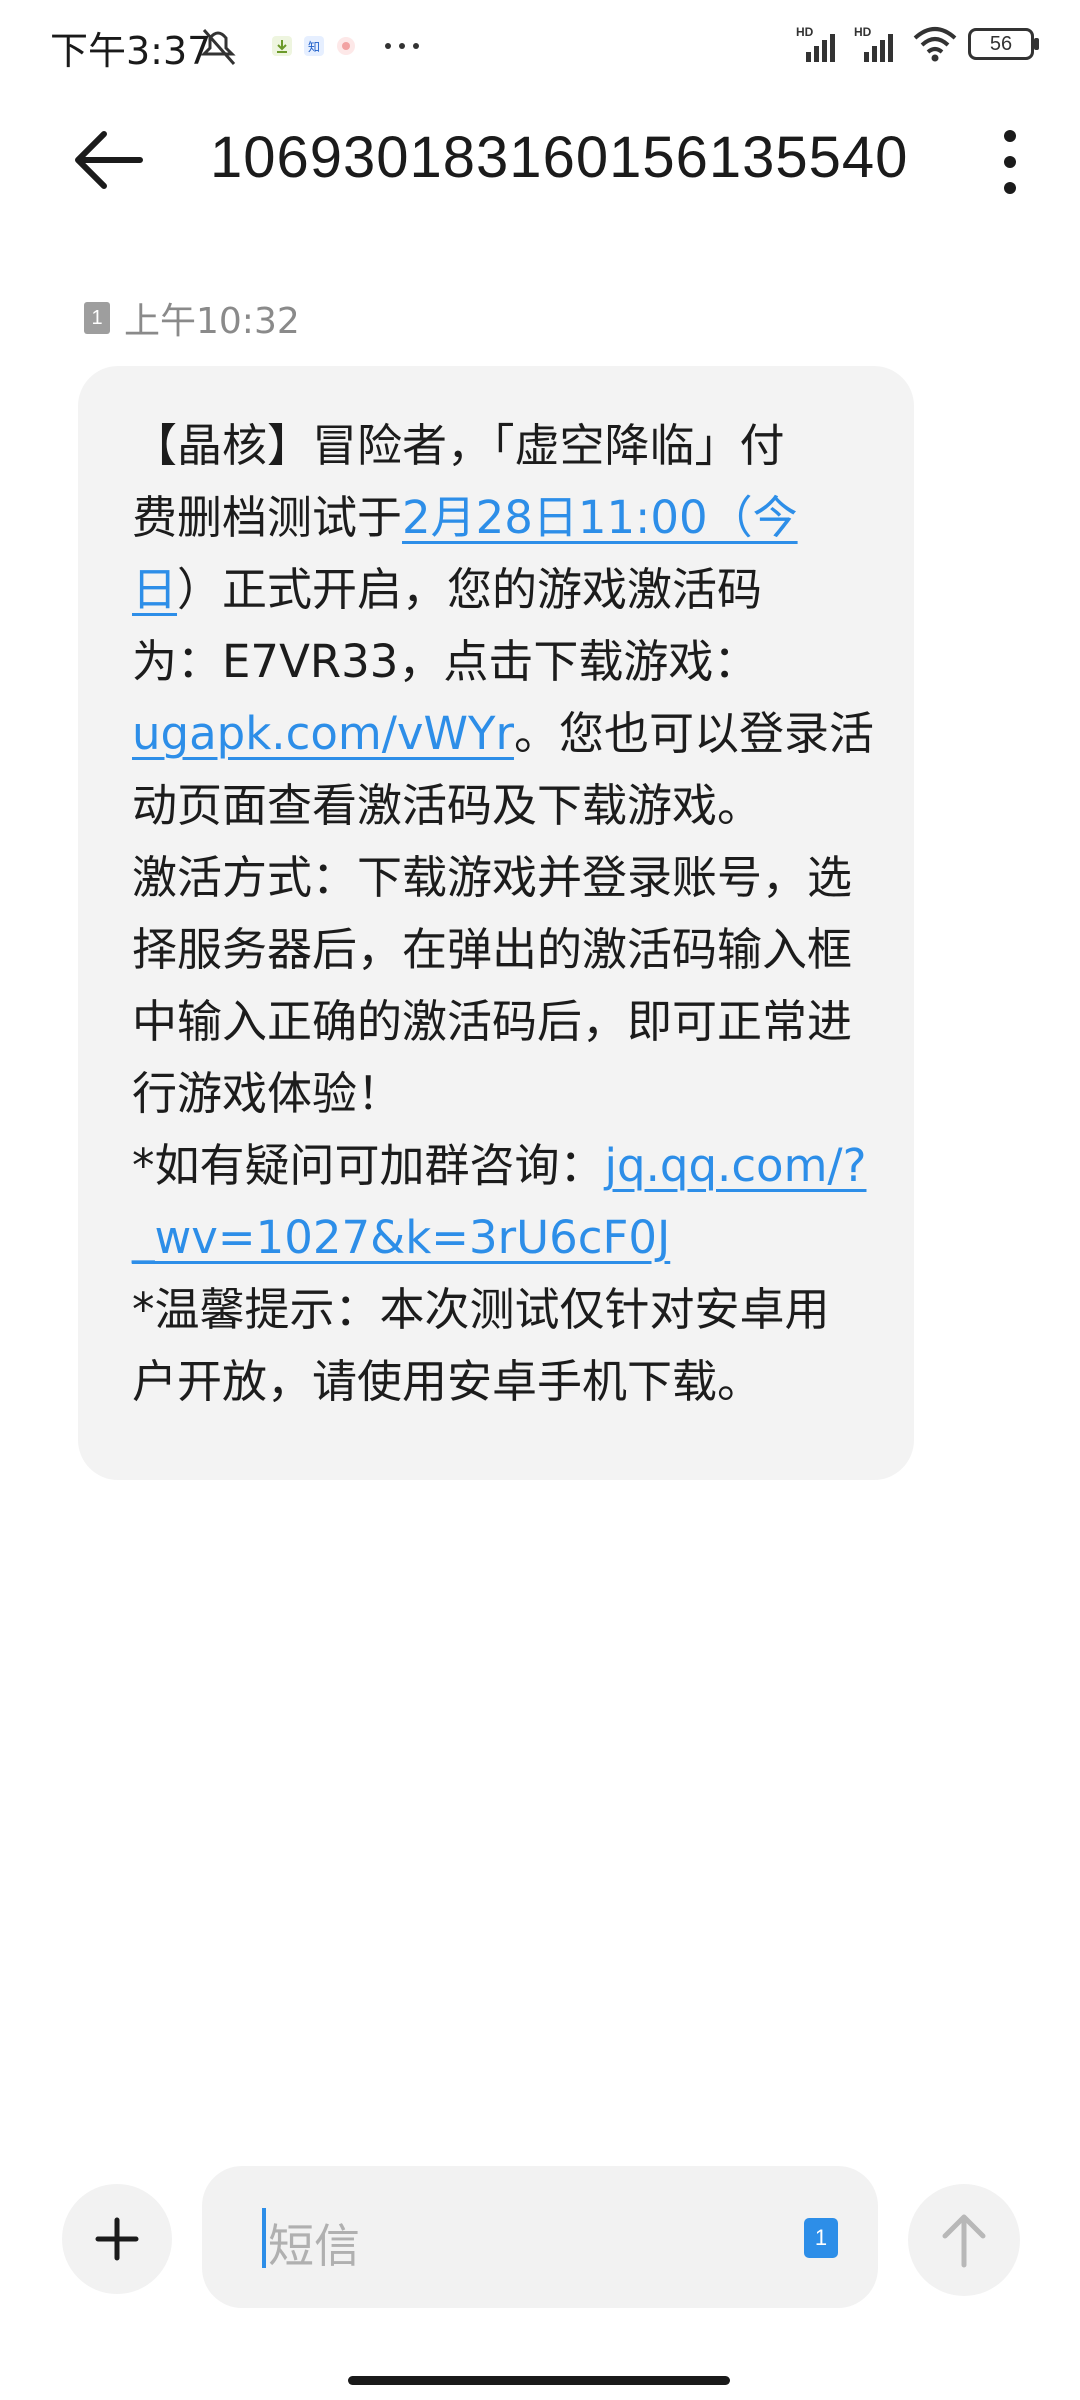 The image size is (1080, 2400). What do you see at coordinates (736, 1165) in the screenshot?
I see `message-link: jq.qq.com/?` at bounding box center [736, 1165].